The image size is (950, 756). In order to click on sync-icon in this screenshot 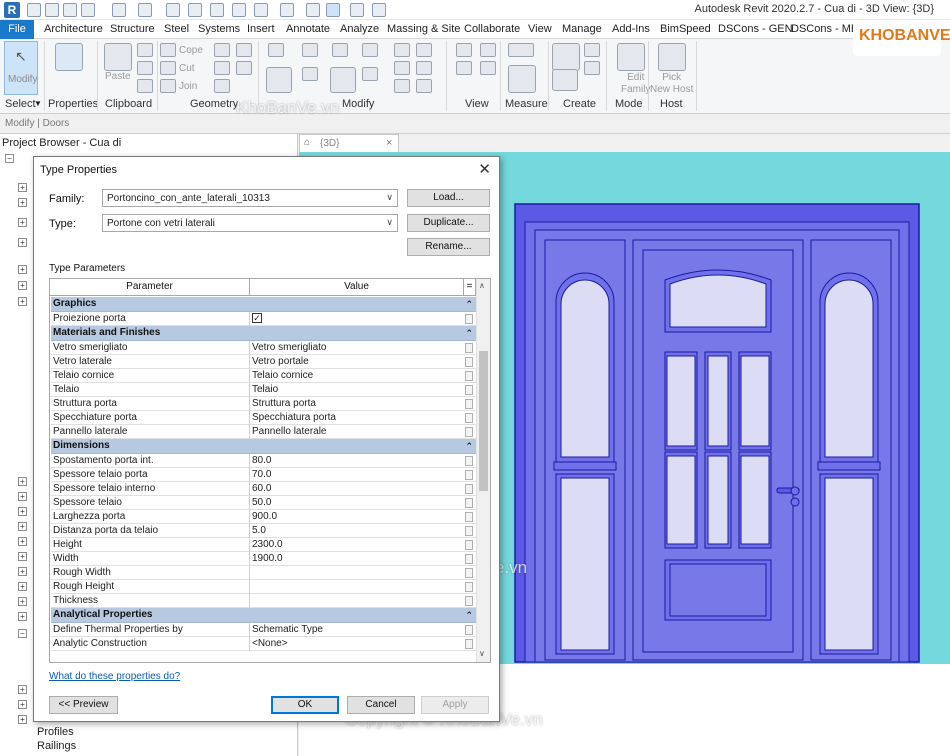, I will do `click(88, 10)`.